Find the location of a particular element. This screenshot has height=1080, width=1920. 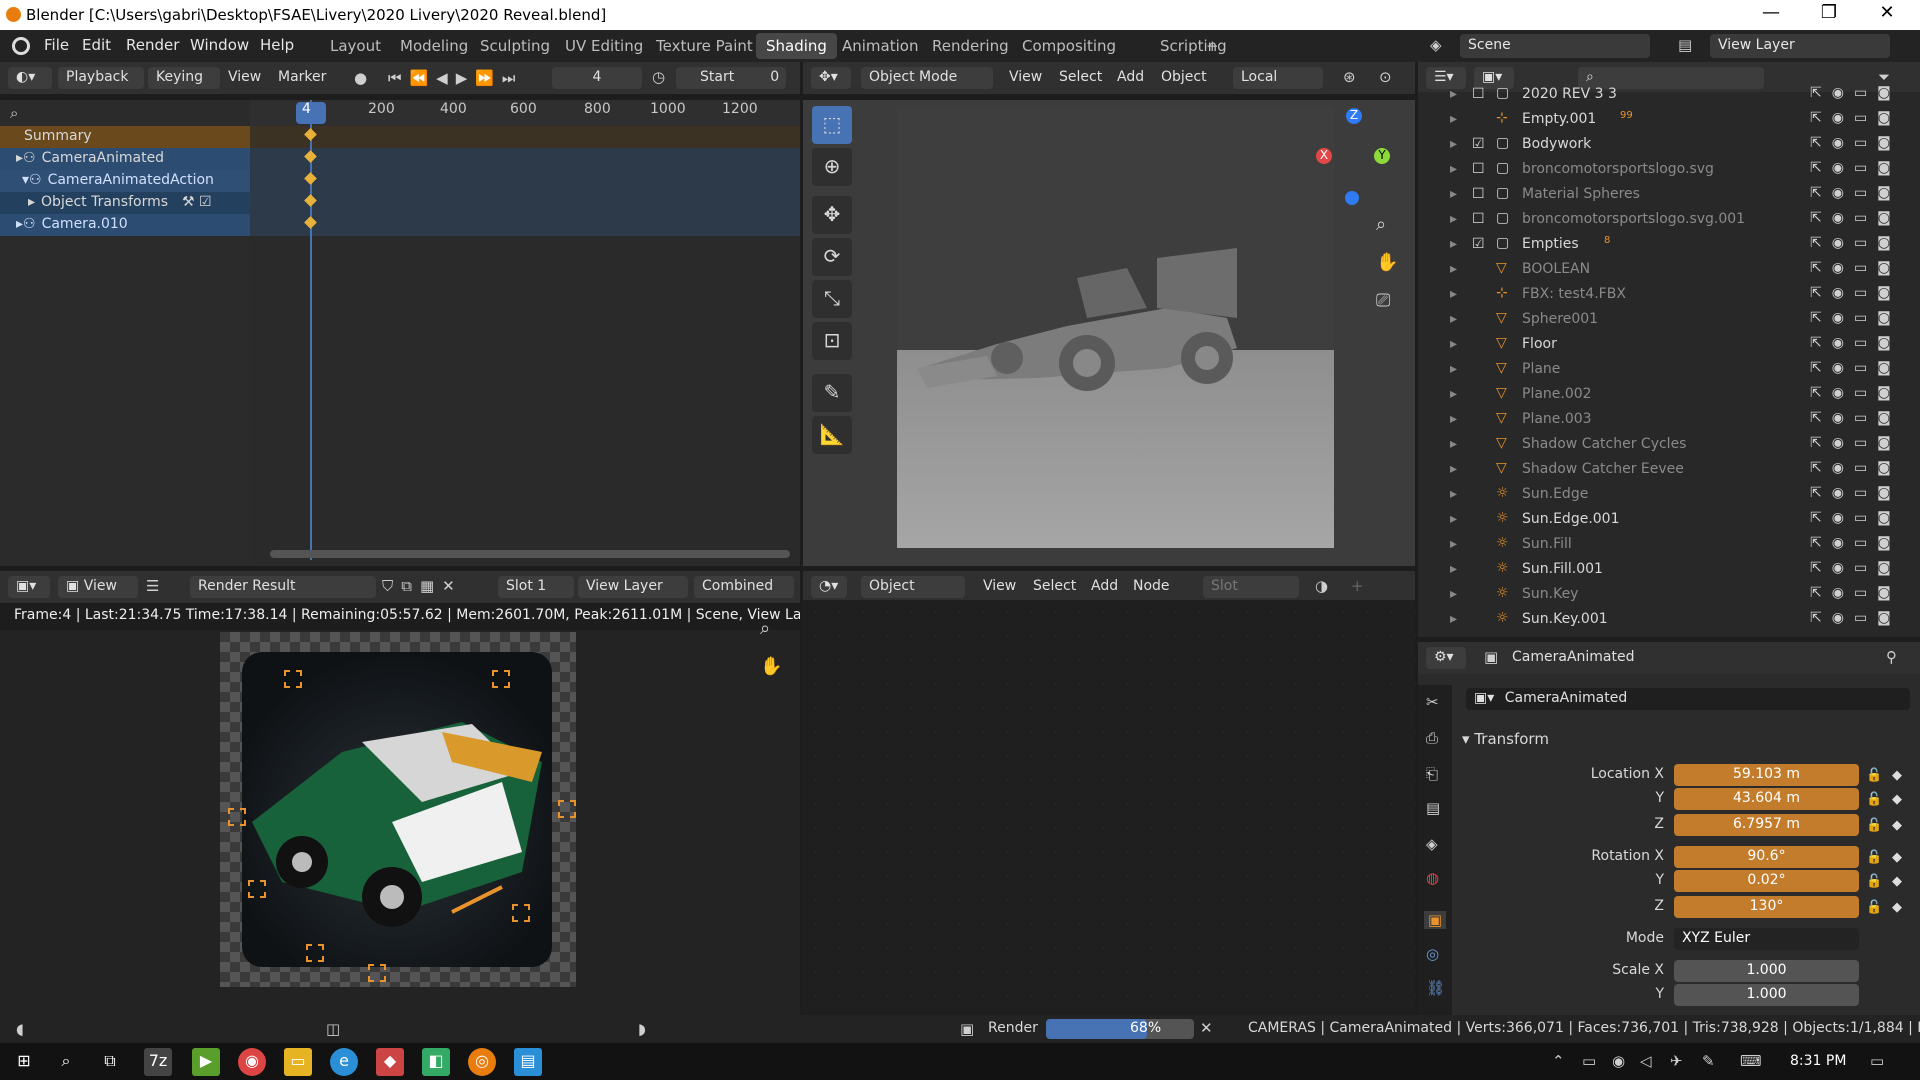

blender-menu-icon is located at coordinates (21, 46).